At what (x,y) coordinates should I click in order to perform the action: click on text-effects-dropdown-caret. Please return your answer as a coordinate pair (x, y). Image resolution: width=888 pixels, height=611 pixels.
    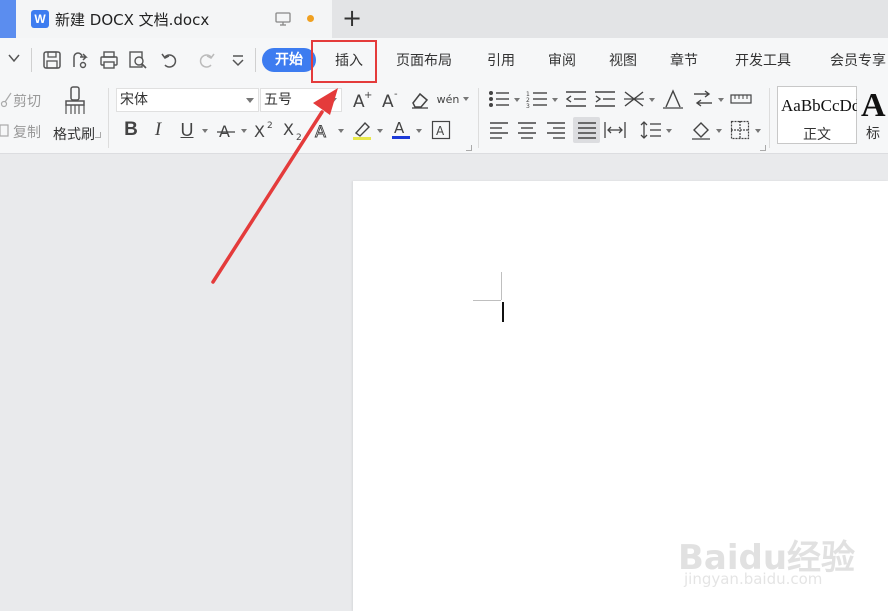
    Looking at the image, I should click on (341, 131).